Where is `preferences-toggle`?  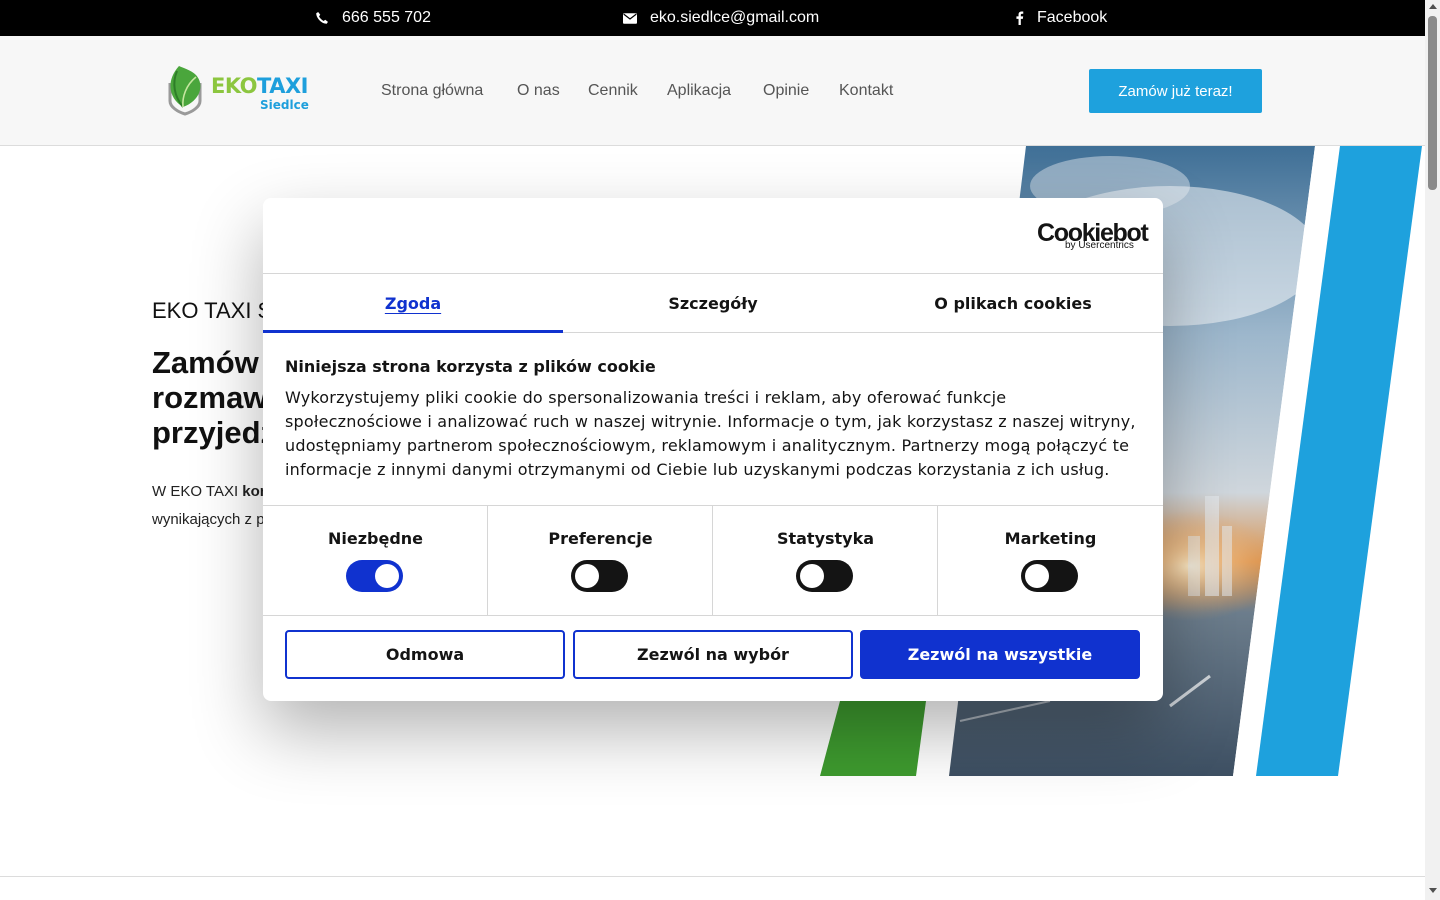 preferences-toggle is located at coordinates (599, 576).